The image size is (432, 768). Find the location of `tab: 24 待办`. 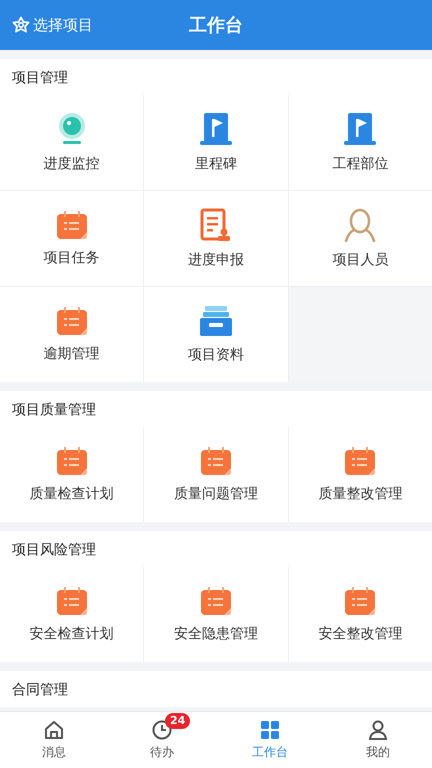

tab: 24 待办 is located at coordinates (162, 740).